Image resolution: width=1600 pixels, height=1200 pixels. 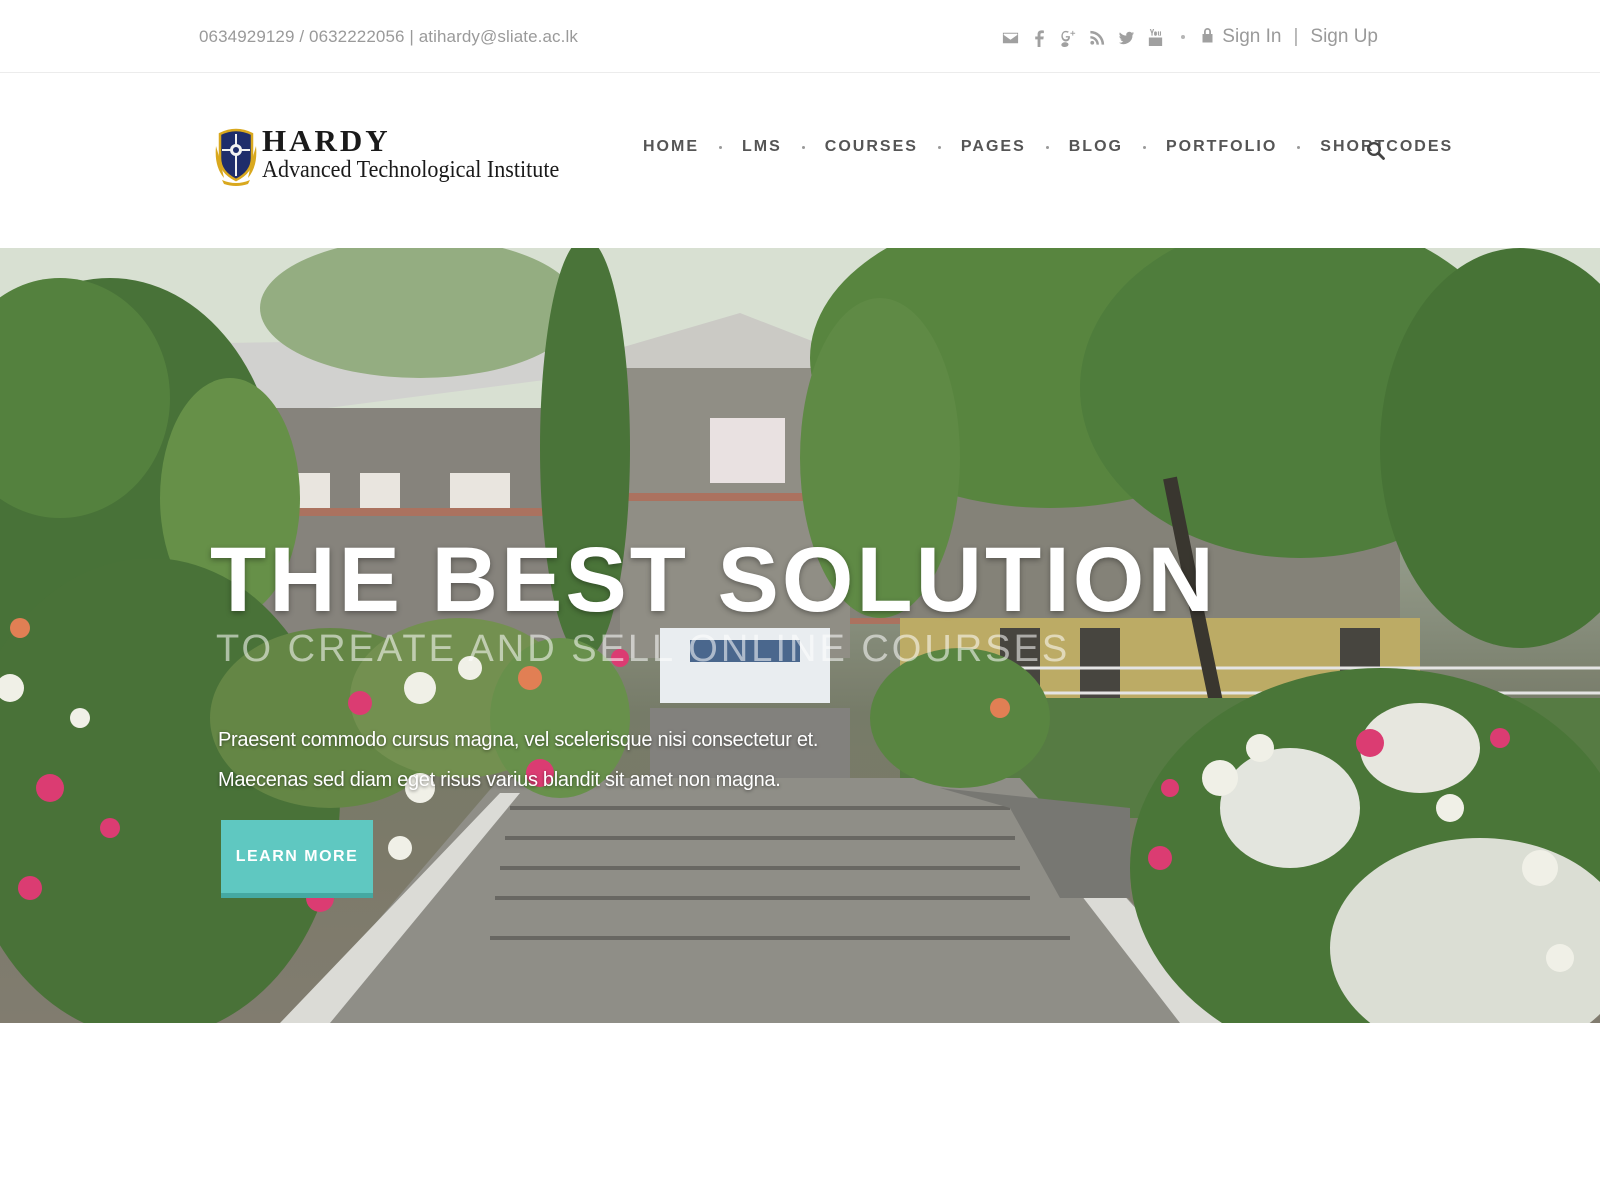 What do you see at coordinates (1183, 37) in the screenshot?
I see `separator-dot` at bounding box center [1183, 37].